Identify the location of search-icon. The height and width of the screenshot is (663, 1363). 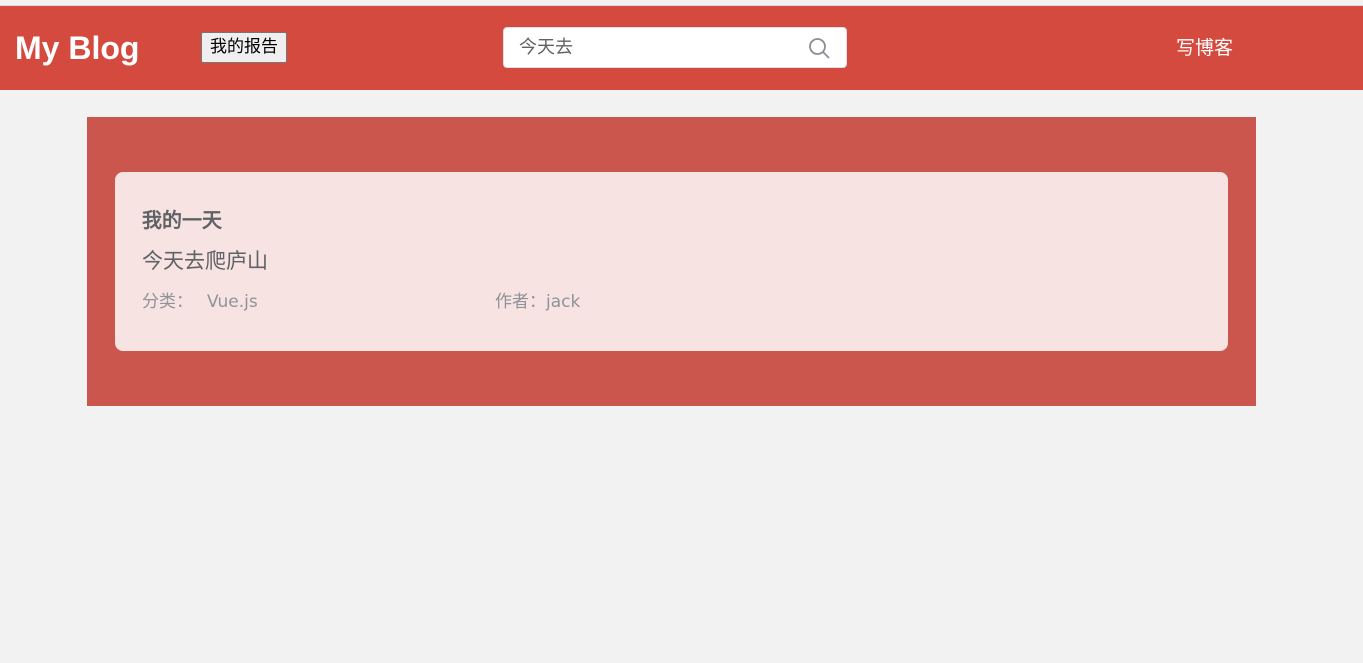
(819, 48).